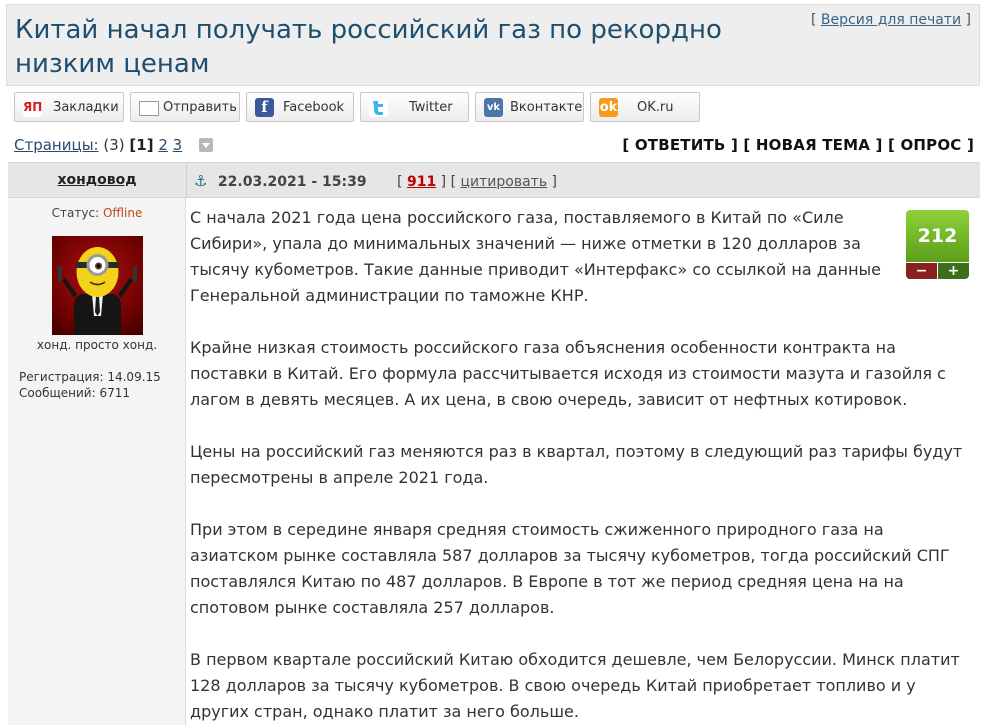 This screenshot has width=986, height=725. What do you see at coordinates (75, 213) in the screenshot?
I see `status-label: Статус:` at bounding box center [75, 213].